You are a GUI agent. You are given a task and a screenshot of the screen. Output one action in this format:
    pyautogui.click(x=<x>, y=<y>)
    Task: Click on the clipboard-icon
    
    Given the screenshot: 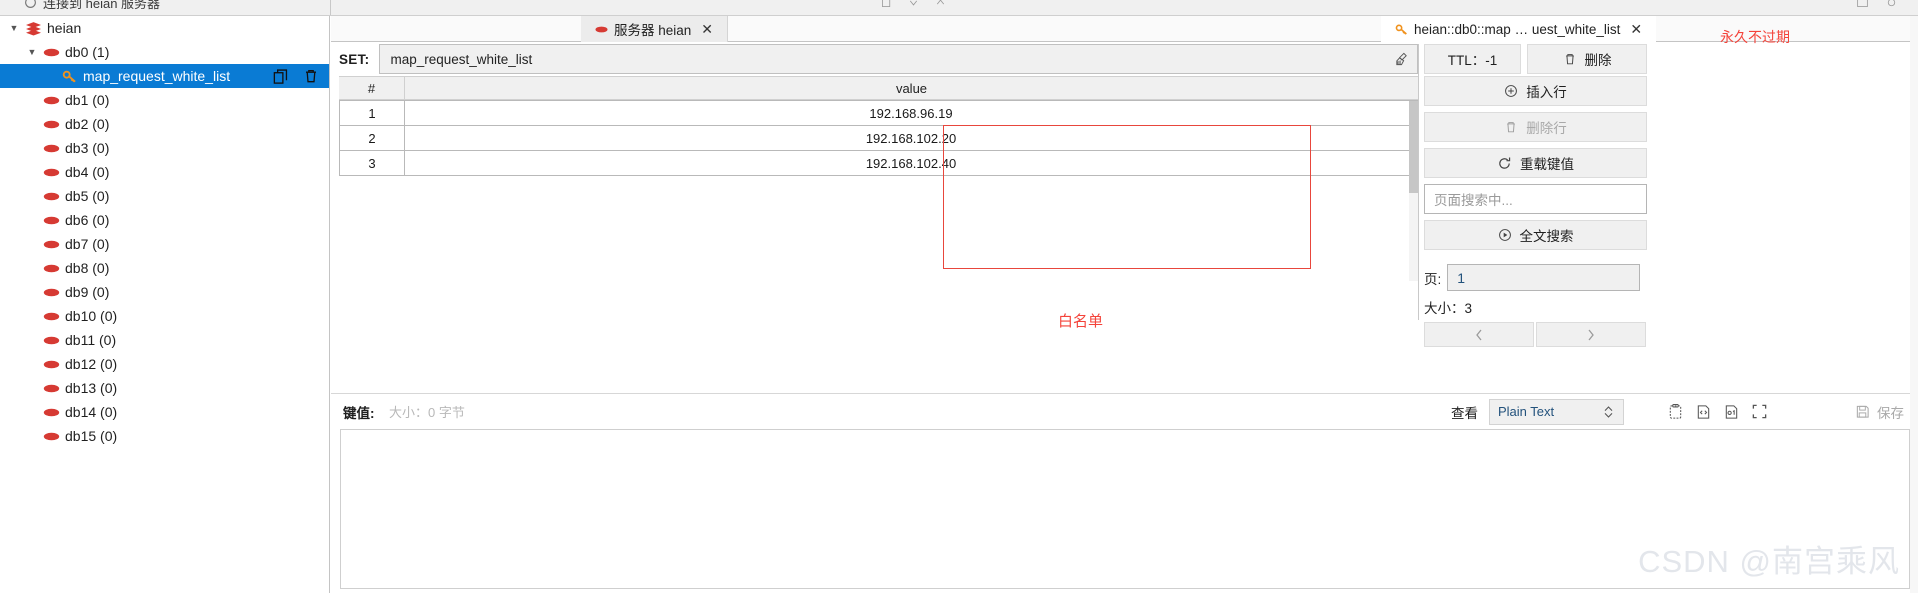 What is the action you would take?
    pyautogui.click(x=1675, y=411)
    